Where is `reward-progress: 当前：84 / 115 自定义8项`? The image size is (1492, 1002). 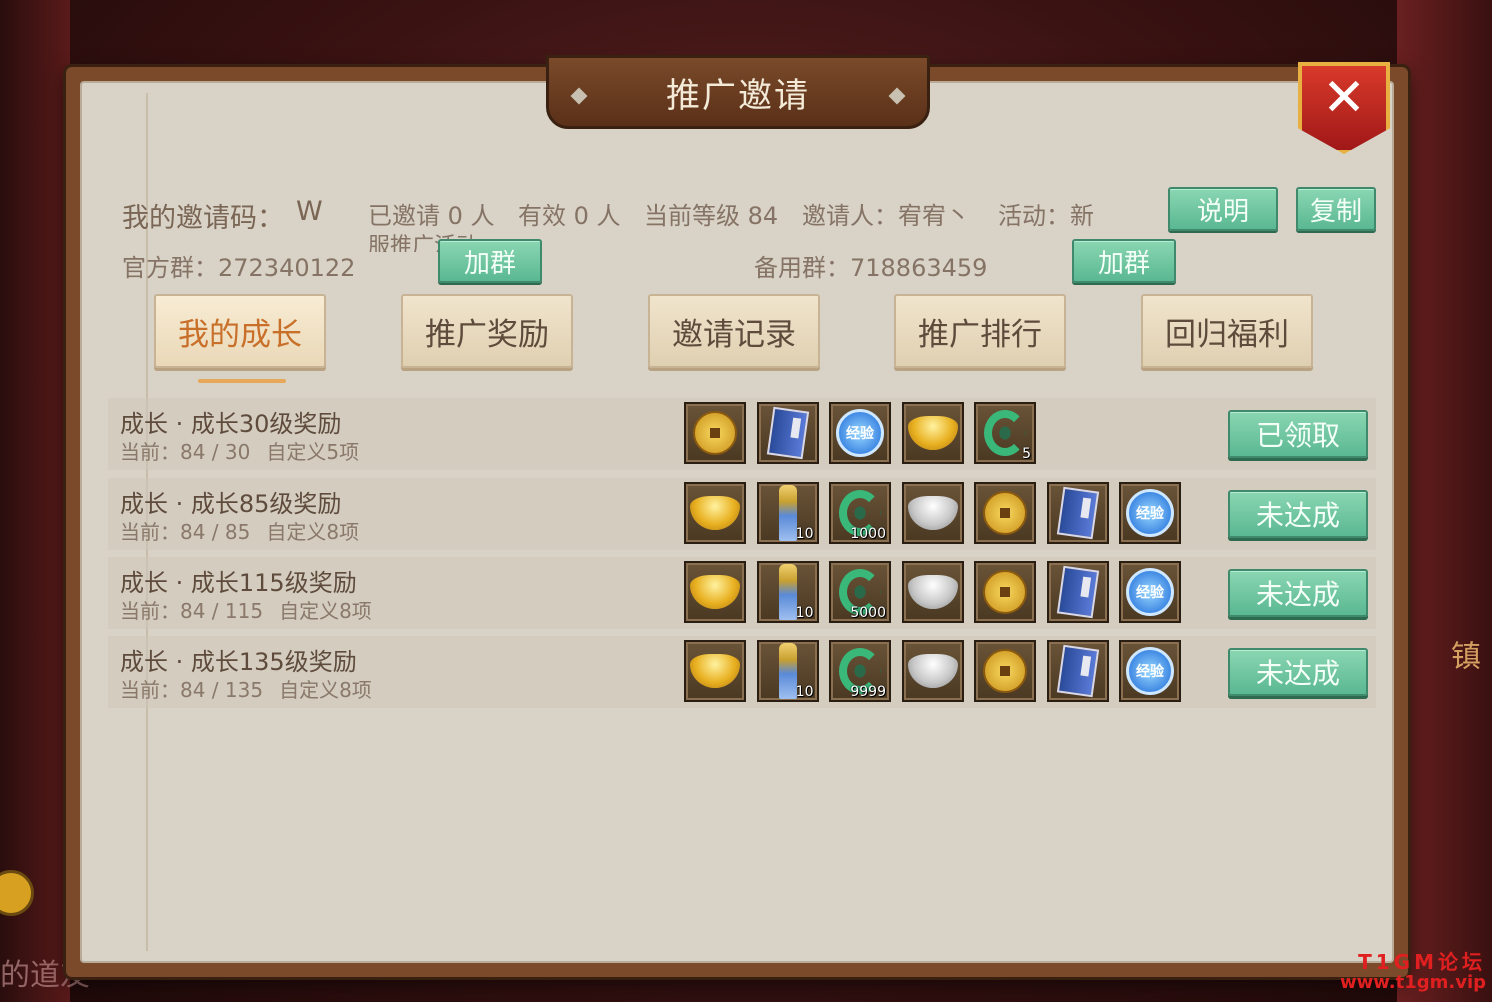
reward-progress: 当前：84 / 115 自定义8项 is located at coordinates (246, 609).